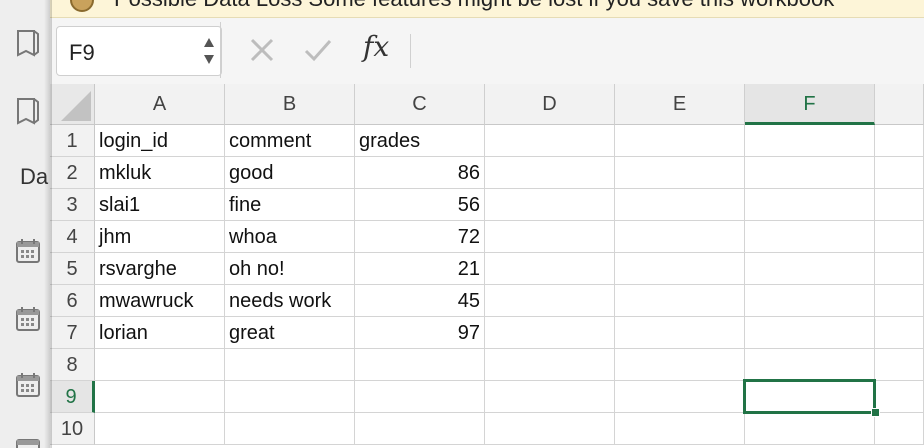 The height and width of the screenshot is (448, 924). Describe the element at coordinates (72, 104) in the screenshot. I see `select-all-button` at that location.